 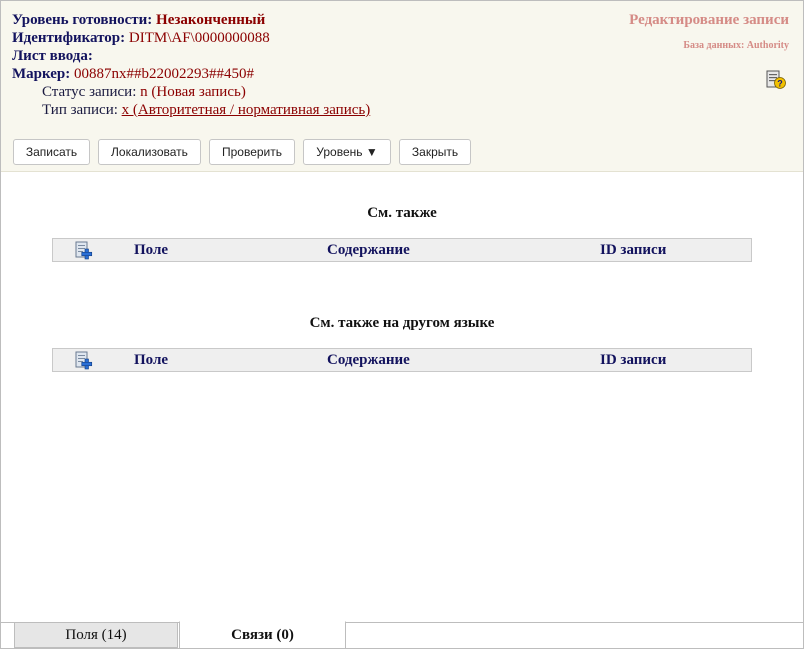 I want to click on save-button: Записать, so click(x=51, y=152).